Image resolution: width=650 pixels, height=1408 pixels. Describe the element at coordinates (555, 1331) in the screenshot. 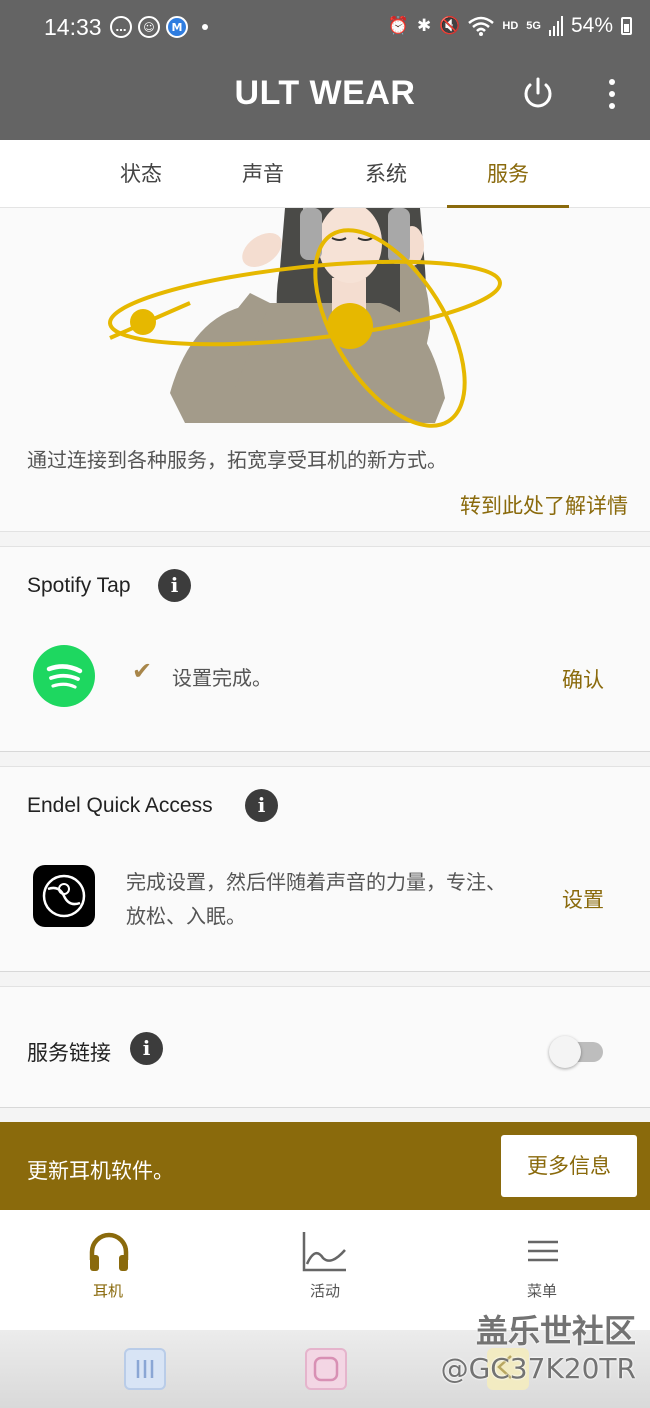

I see `watermark-community: 盖乐世社区` at that location.